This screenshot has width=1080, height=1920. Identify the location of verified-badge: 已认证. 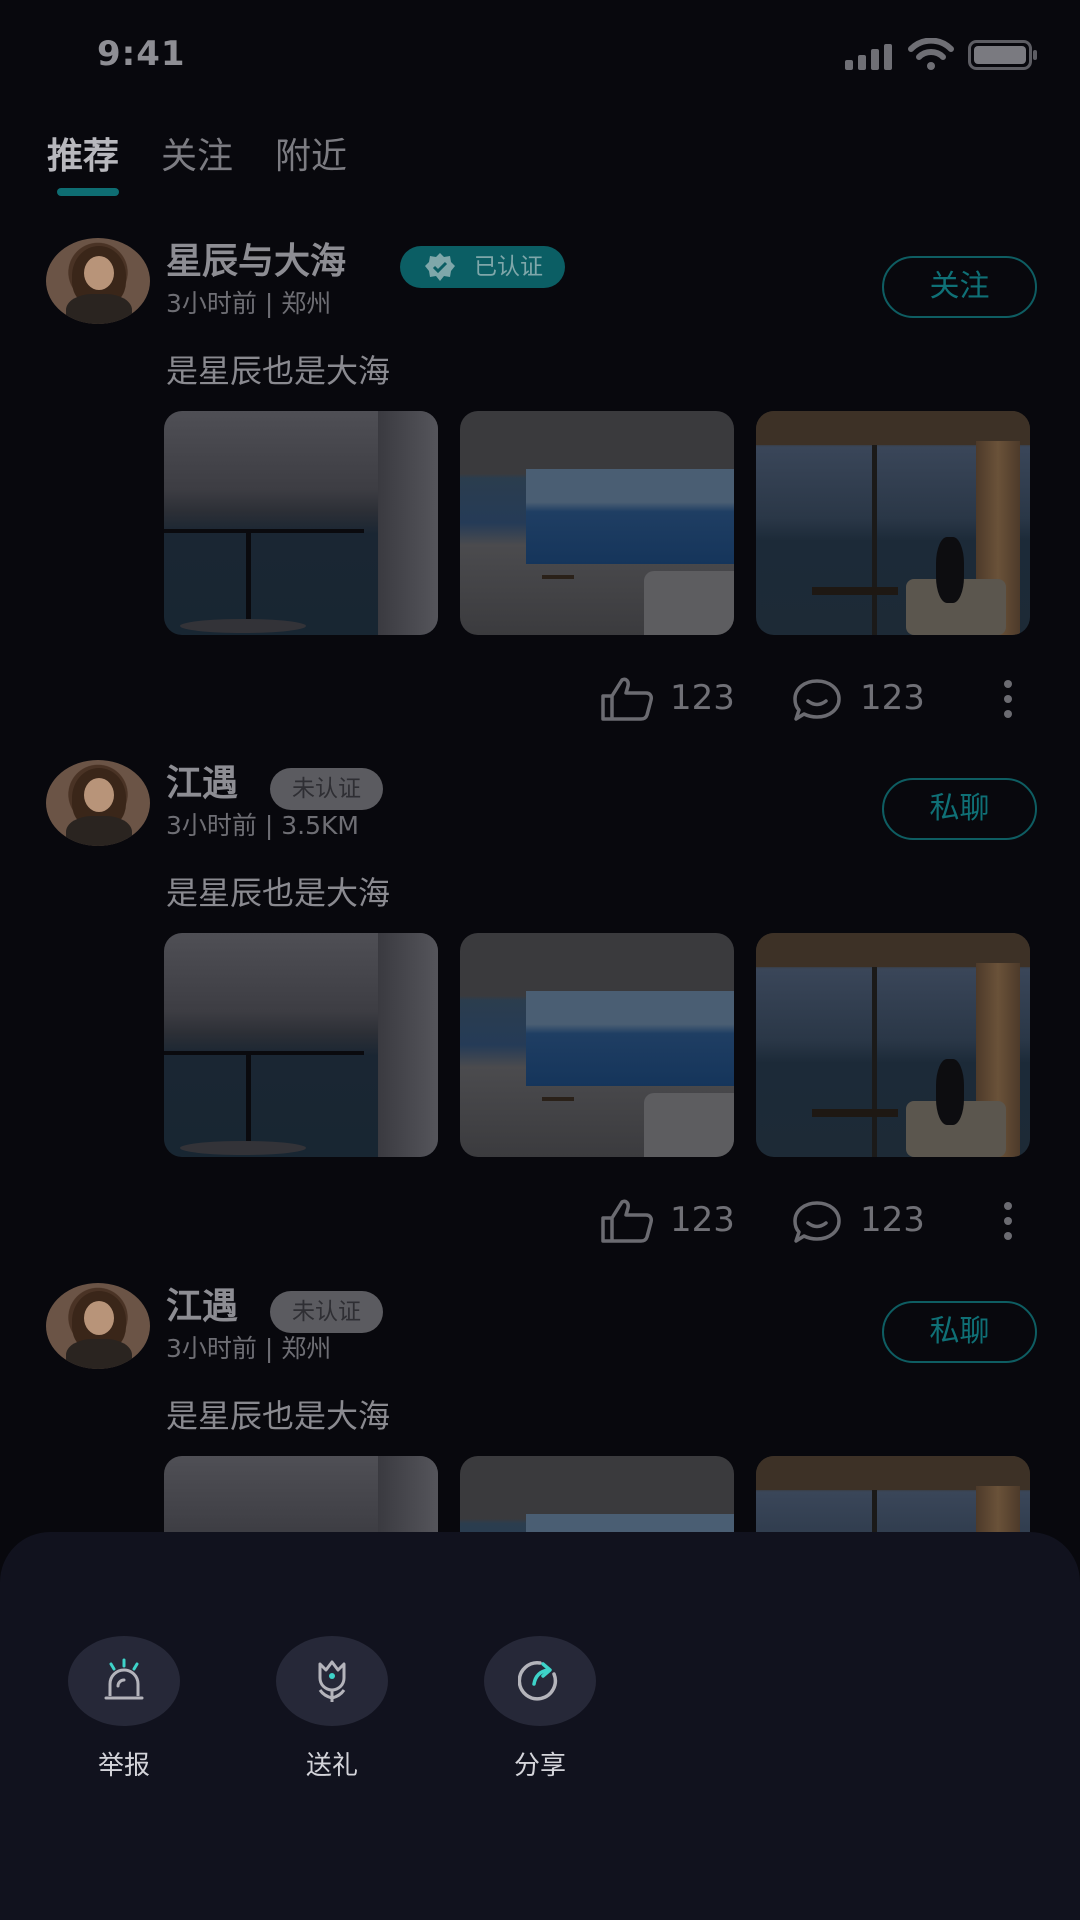
(482, 267).